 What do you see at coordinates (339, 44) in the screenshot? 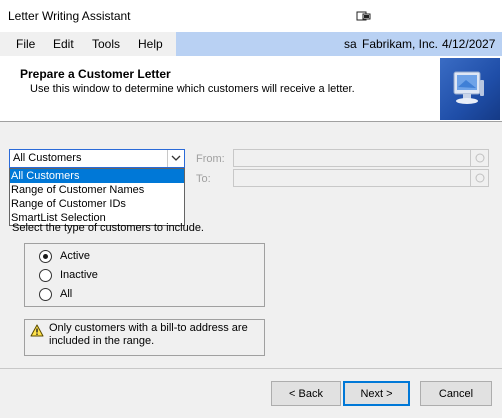
I see `session-info: sa Fabrikam, Inc. 4/12/2027` at bounding box center [339, 44].